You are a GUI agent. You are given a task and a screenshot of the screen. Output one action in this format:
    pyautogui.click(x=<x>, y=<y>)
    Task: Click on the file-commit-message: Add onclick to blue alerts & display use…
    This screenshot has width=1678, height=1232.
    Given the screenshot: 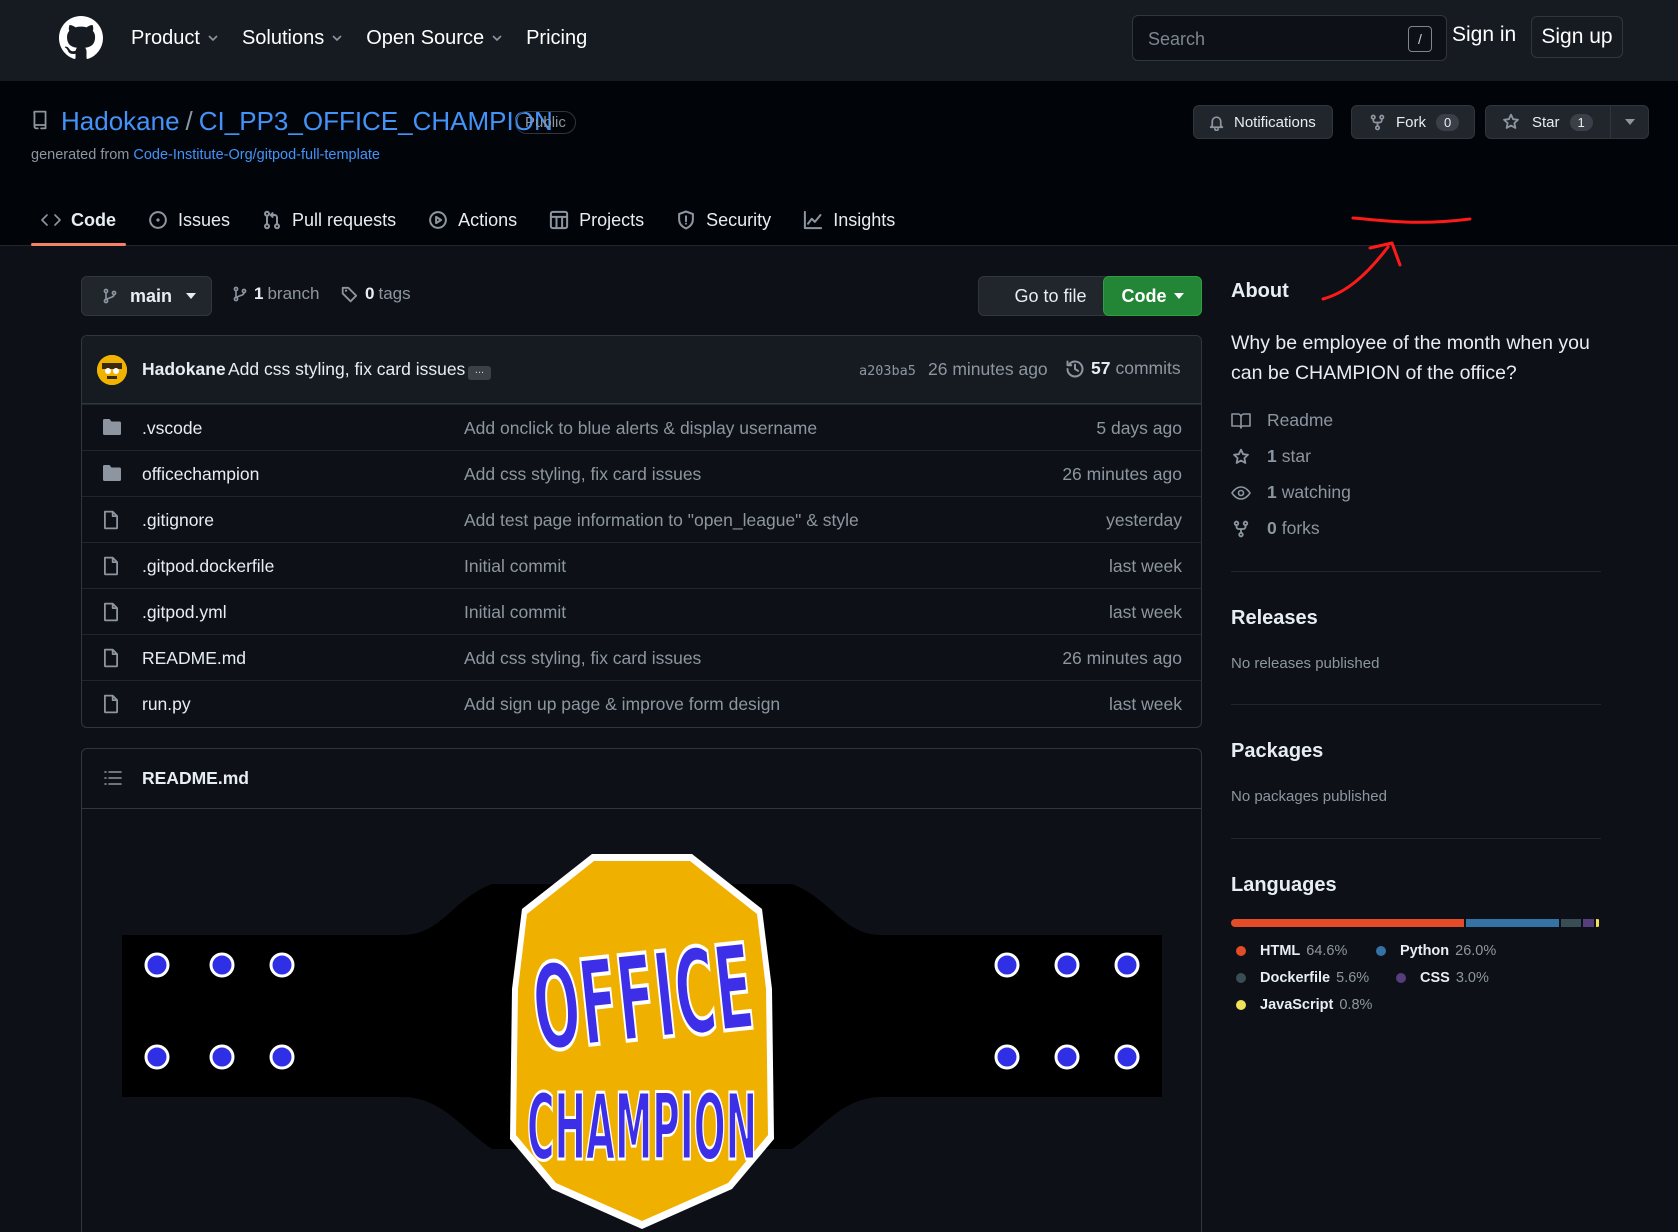 What is the action you would take?
    pyautogui.click(x=640, y=428)
    